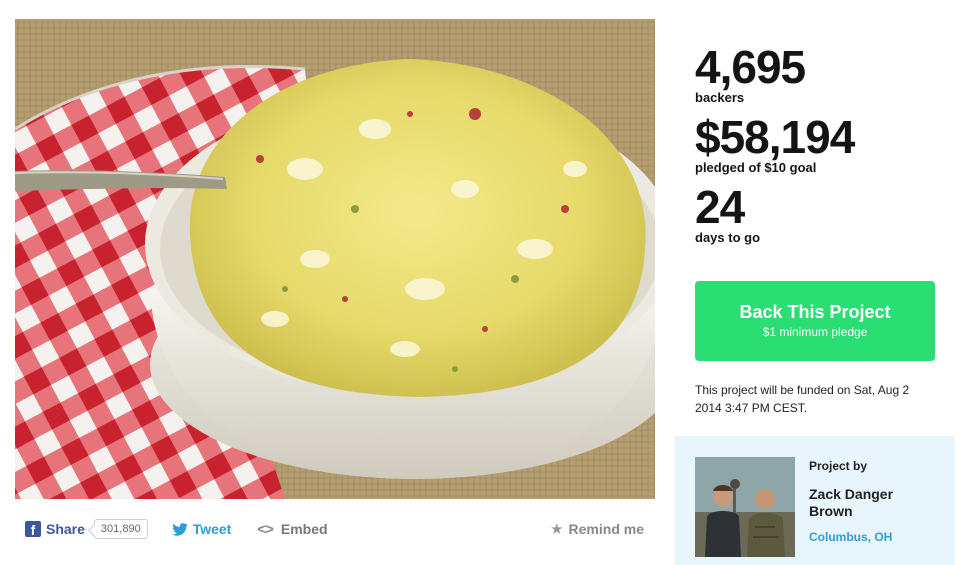 Image resolution: width=978 pixels, height=565 pixels. What do you see at coordinates (815, 312) in the screenshot?
I see `back-button-title: Back This Project` at bounding box center [815, 312].